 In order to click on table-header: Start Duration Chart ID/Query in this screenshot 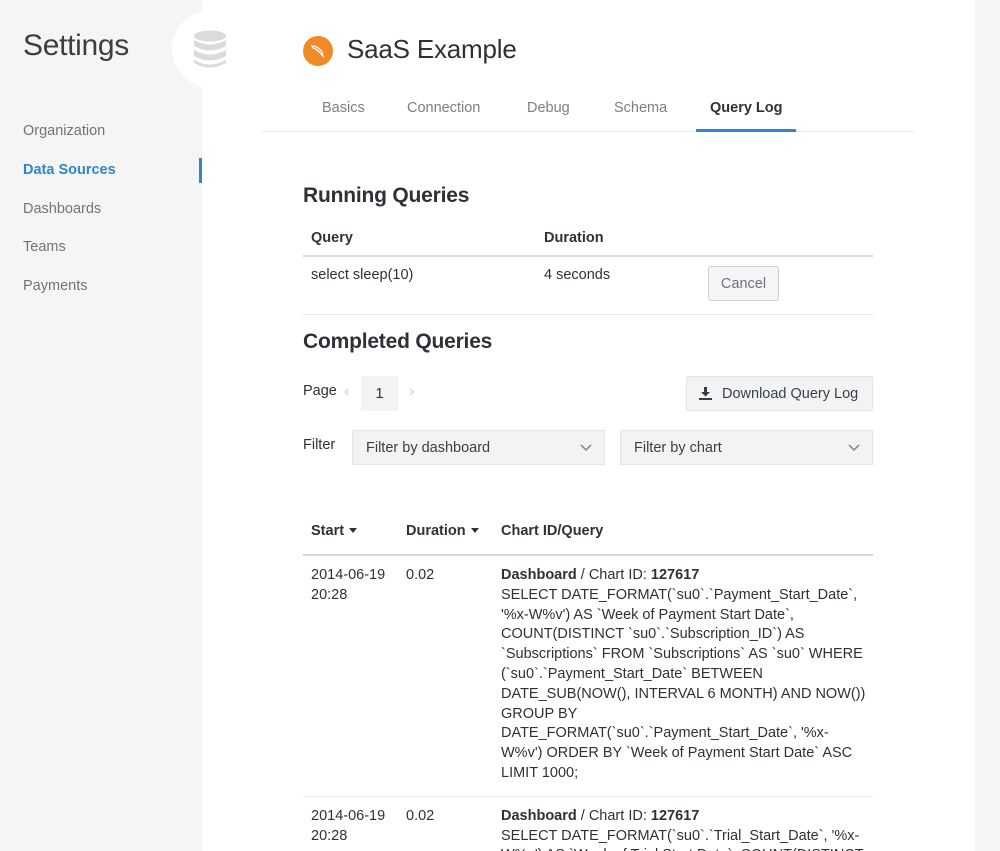, I will do `click(588, 534)`.